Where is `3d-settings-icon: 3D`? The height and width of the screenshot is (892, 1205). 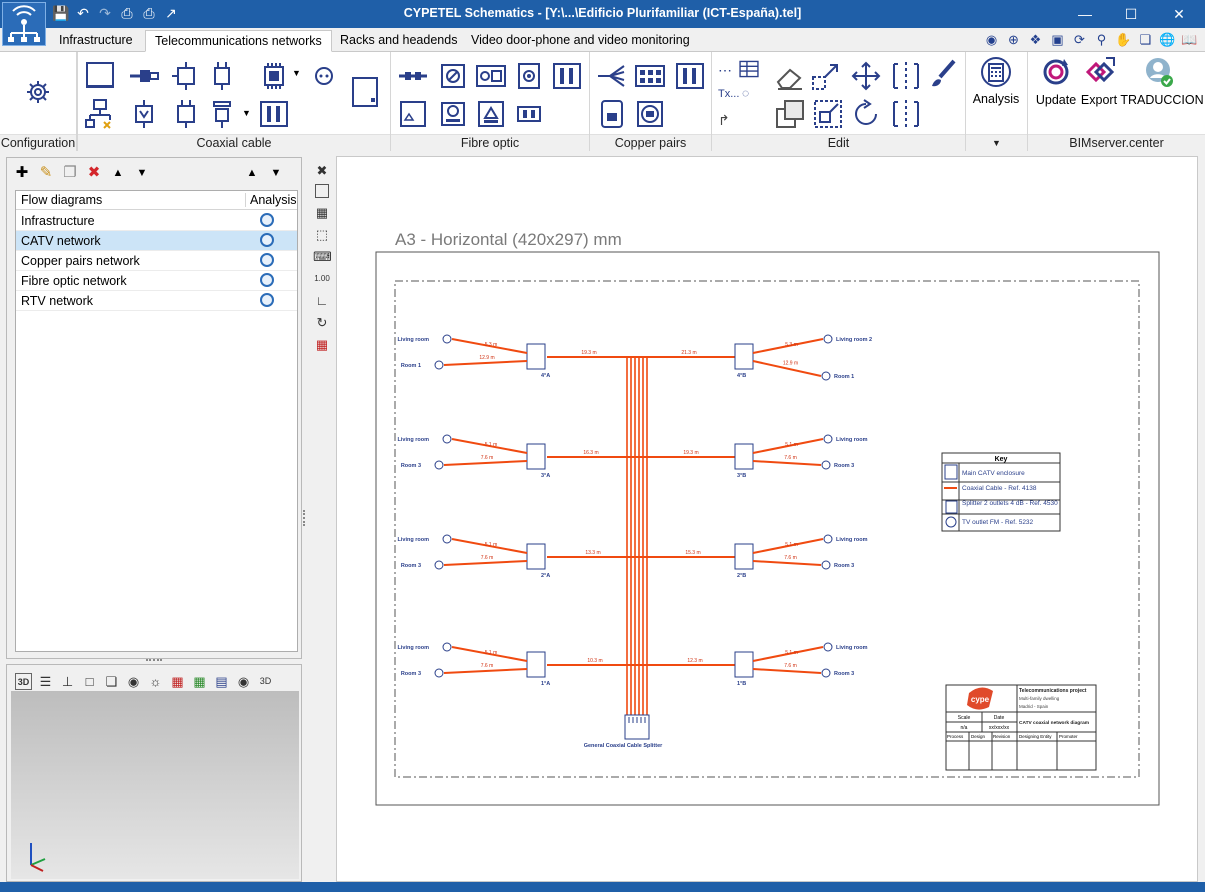
3d-settings-icon: 3D is located at coordinates (265, 681).